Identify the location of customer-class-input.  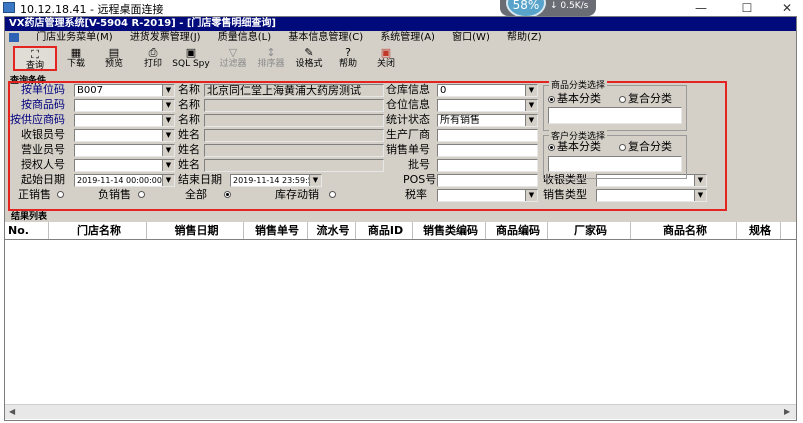
(615, 164).